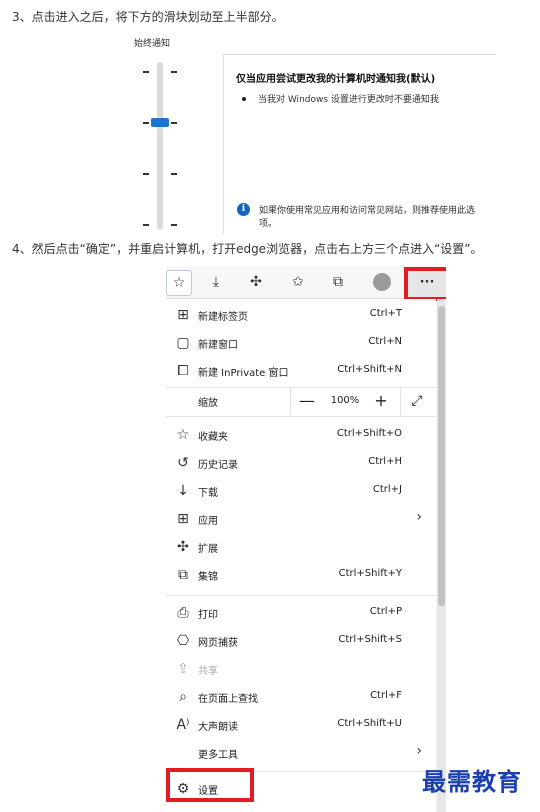 The height and width of the screenshot is (812, 540). I want to click on menu-item-shortcut: Ctrl+T, so click(385, 313).